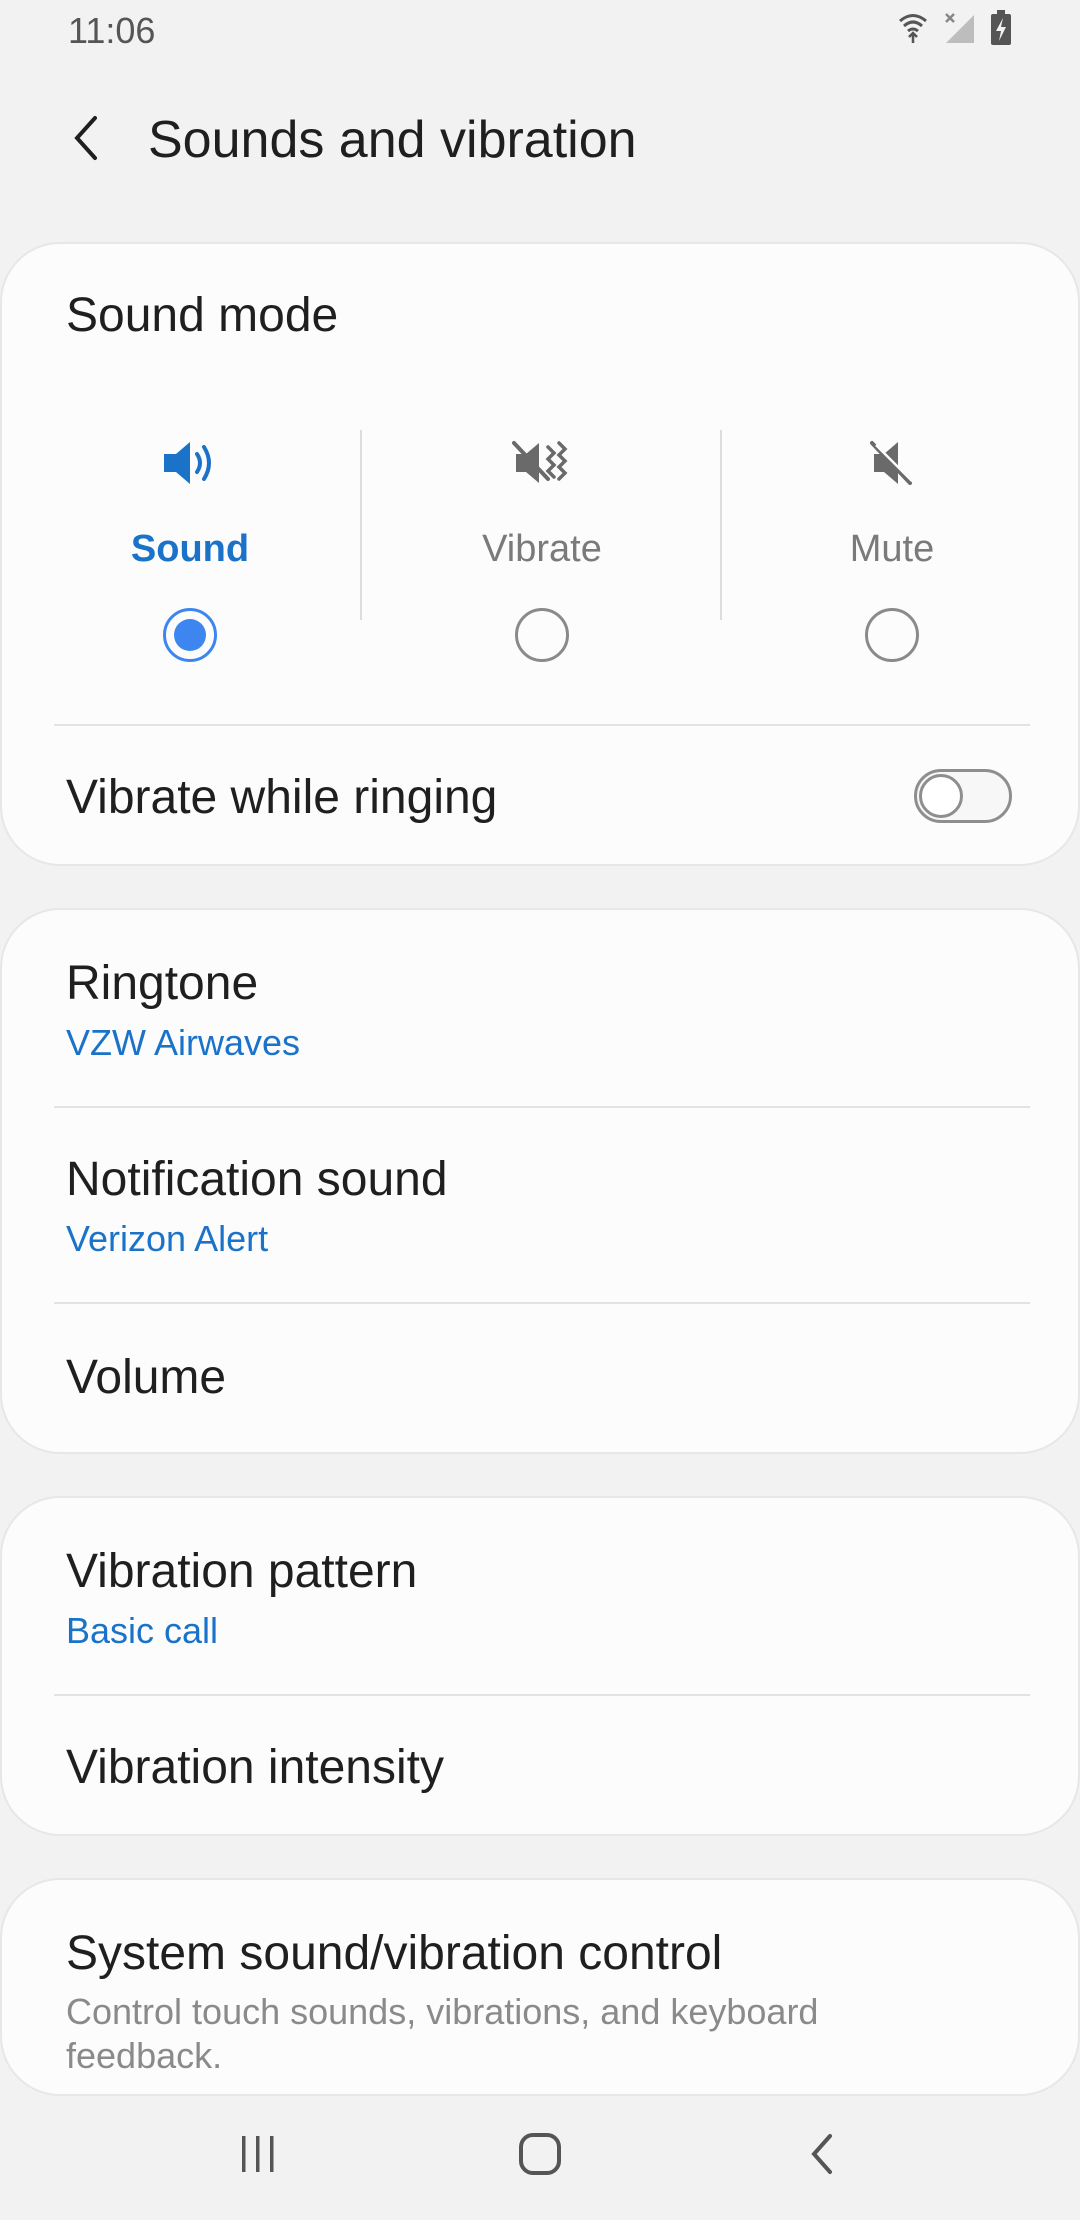 The width and height of the screenshot is (1080, 2220). I want to click on sound-mode-heading: Sound mode, so click(202, 315).